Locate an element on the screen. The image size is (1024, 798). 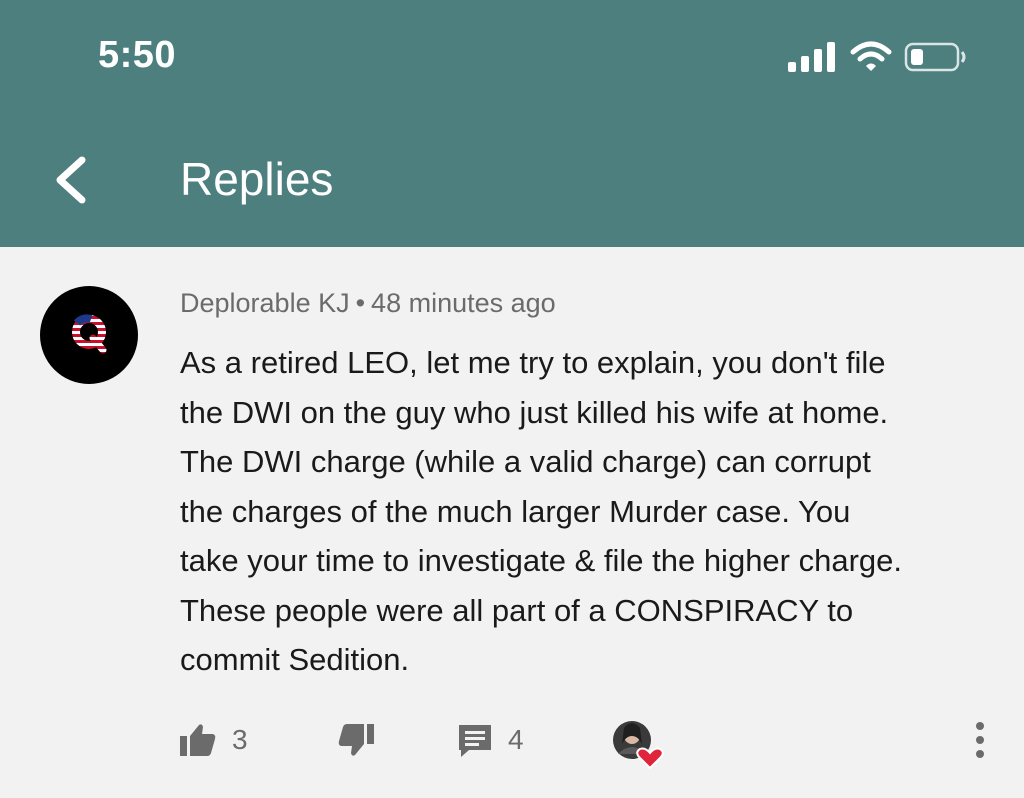
status-time: 5:50 is located at coordinates (137, 55).